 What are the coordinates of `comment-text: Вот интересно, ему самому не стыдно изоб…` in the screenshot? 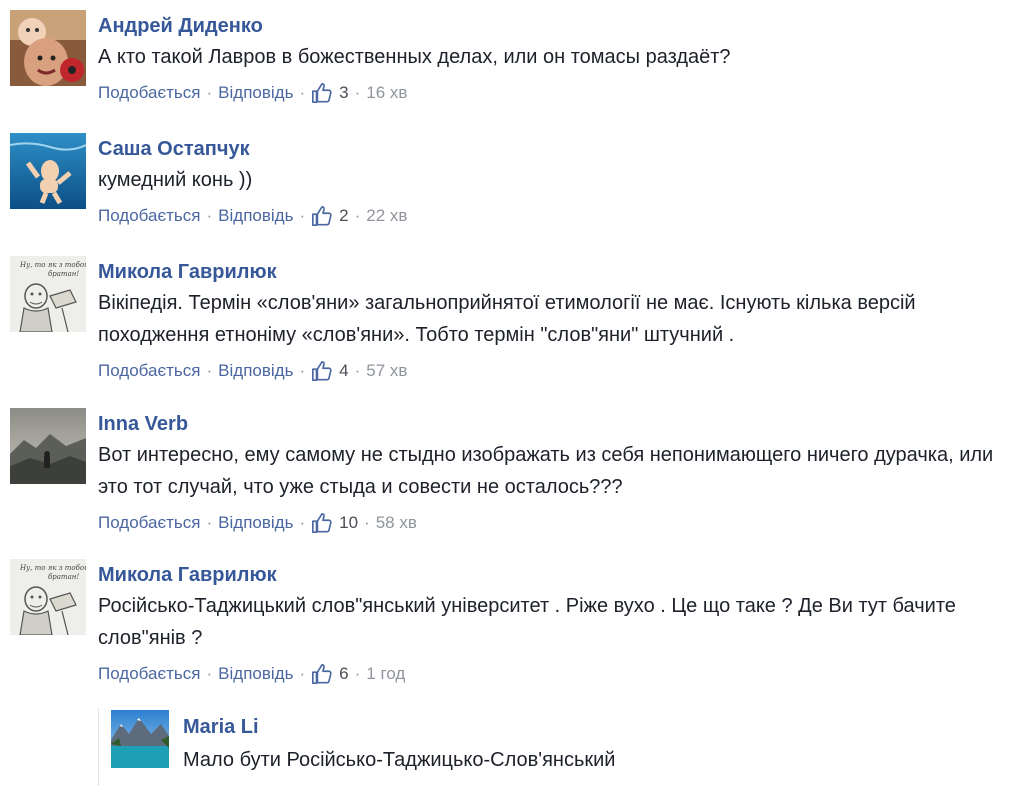 It's located at (546, 471).